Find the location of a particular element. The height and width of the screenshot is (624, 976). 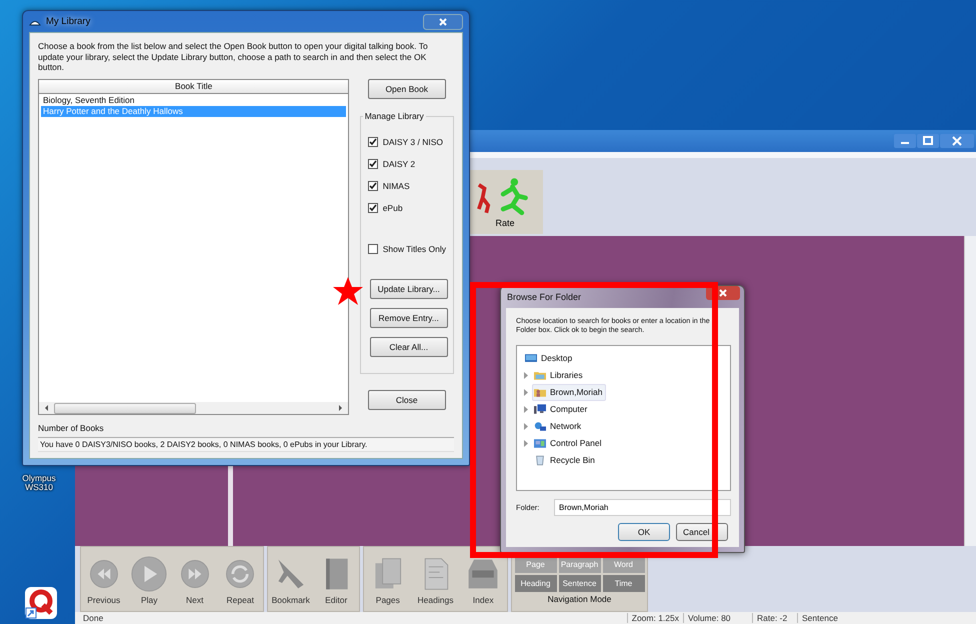

navigation-mode-button: Heading is located at coordinates (535, 583).